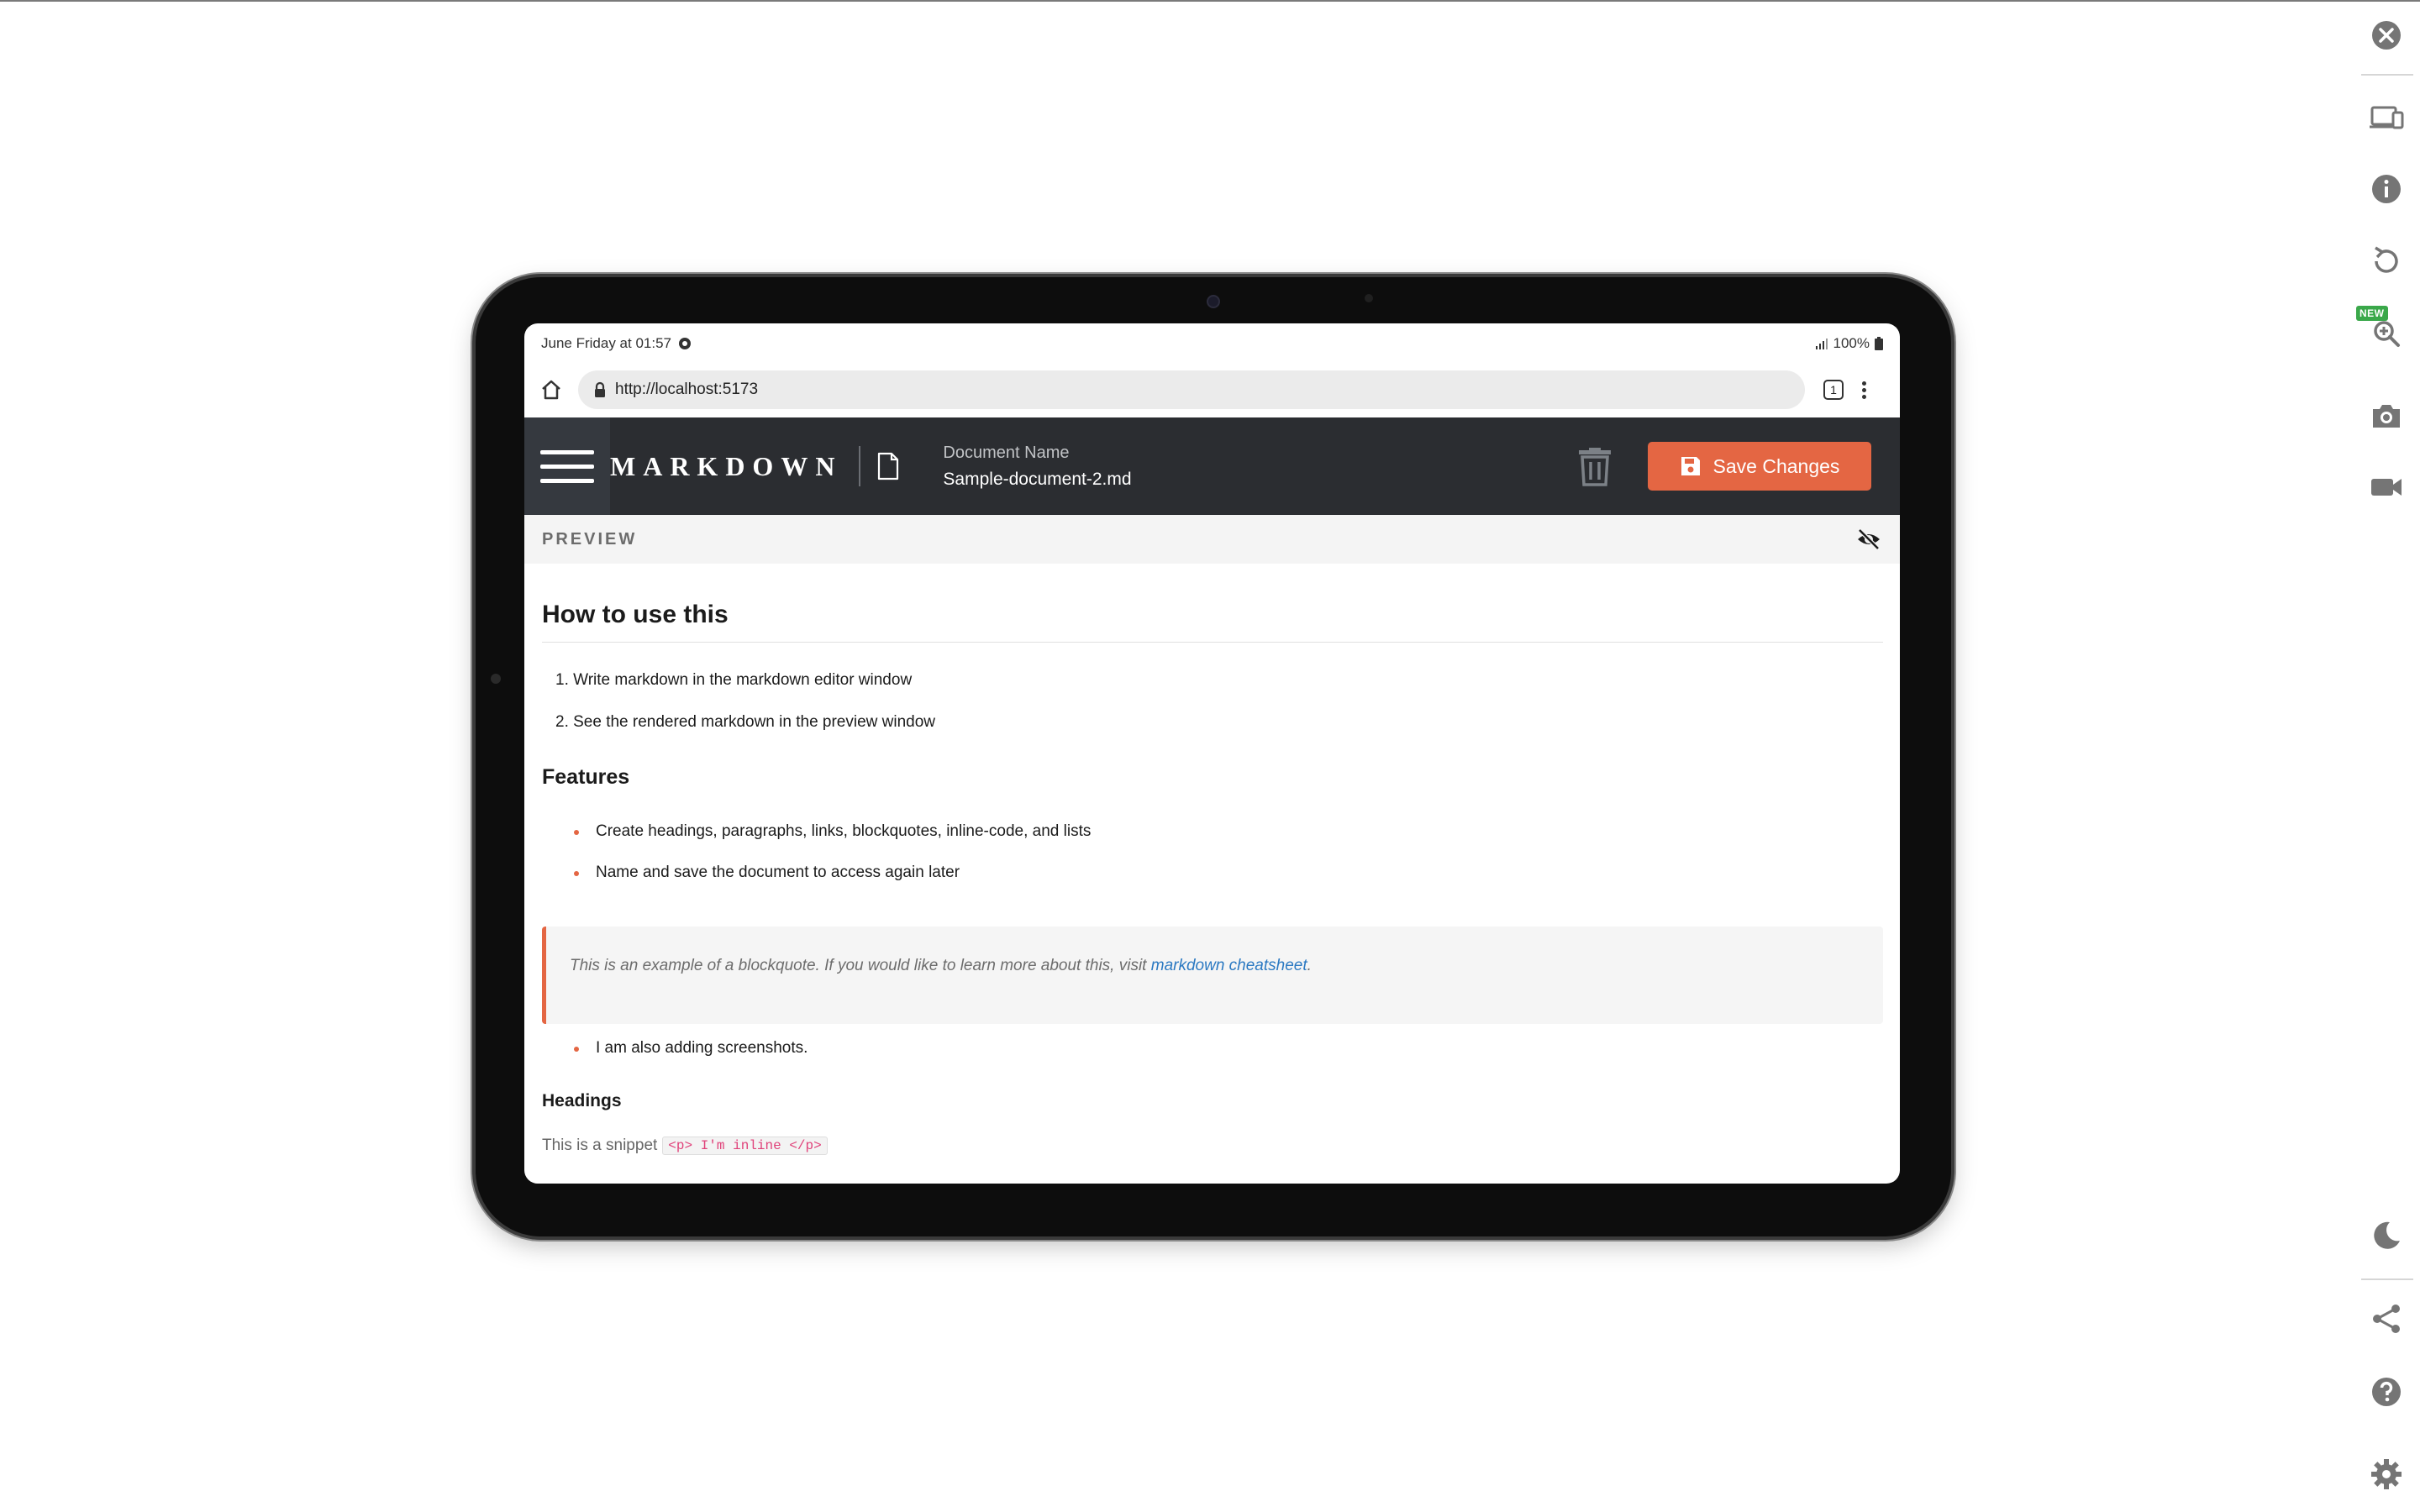  Describe the element at coordinates (1852, 343) in the screenshot. I see `battery-percent: 100%` at that location.